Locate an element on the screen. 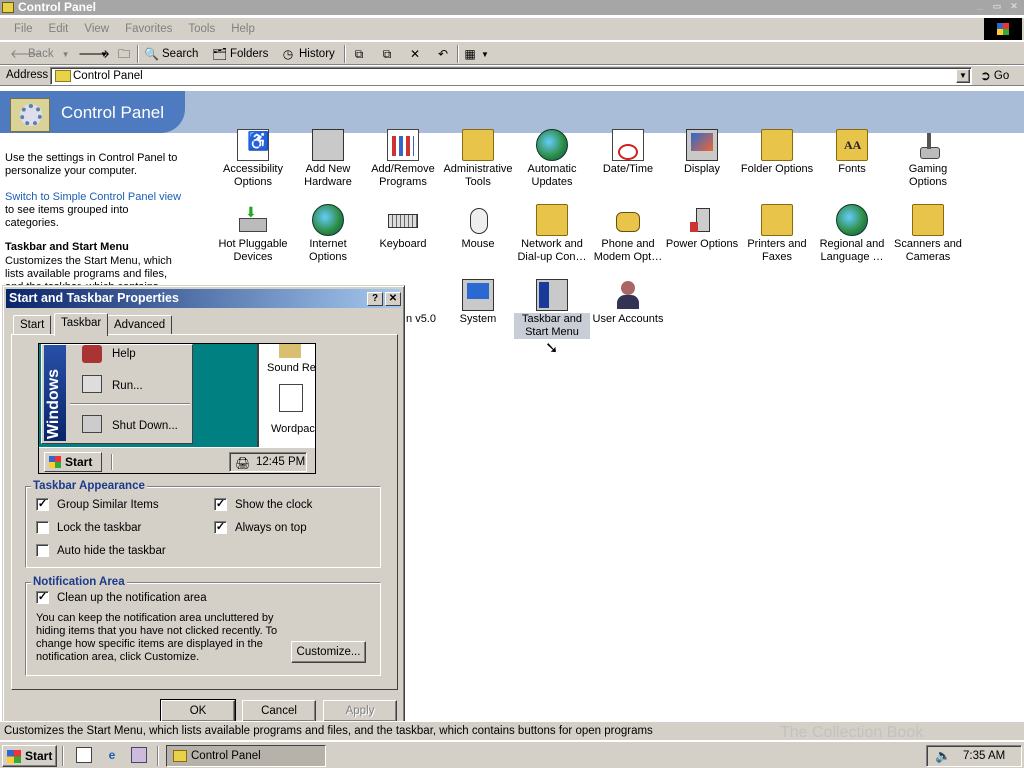 The image size is (1024, 768). automatic-updates-item: Automatic Updates is located at coordinates (552, 159).